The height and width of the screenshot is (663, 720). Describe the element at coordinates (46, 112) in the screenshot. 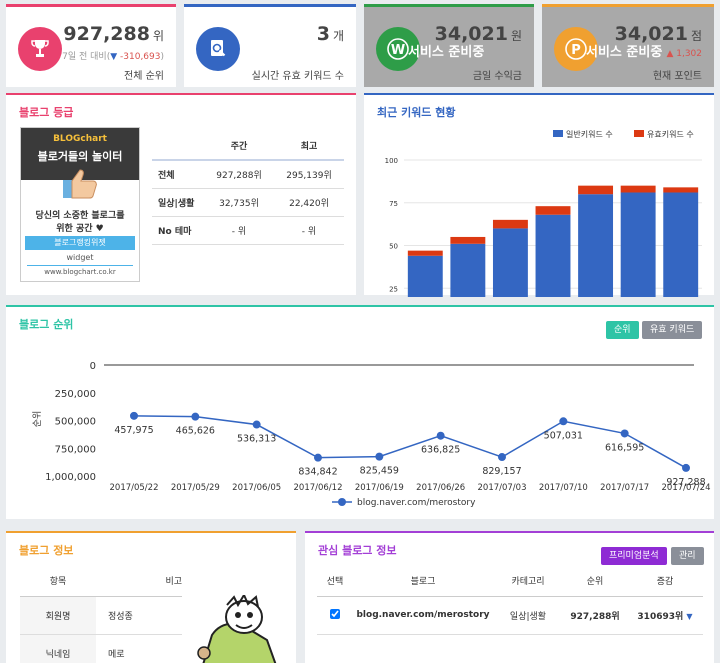

I see `grade-title: 블로그 등급` at that location.